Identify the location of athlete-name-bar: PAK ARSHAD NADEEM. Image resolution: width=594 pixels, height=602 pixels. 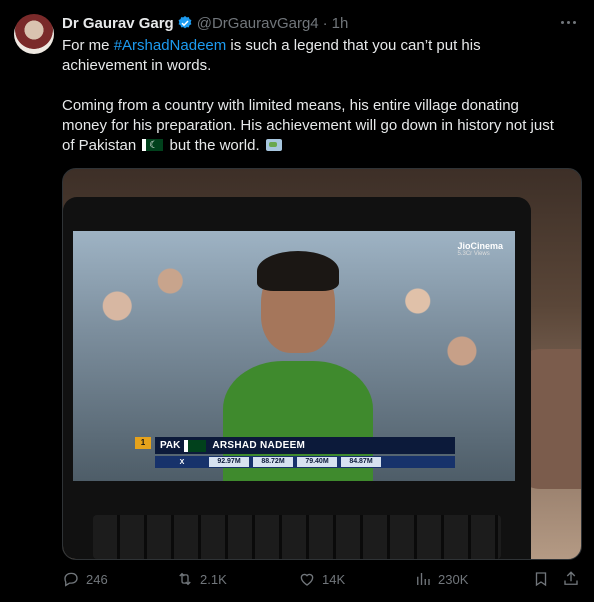
(305, 445).